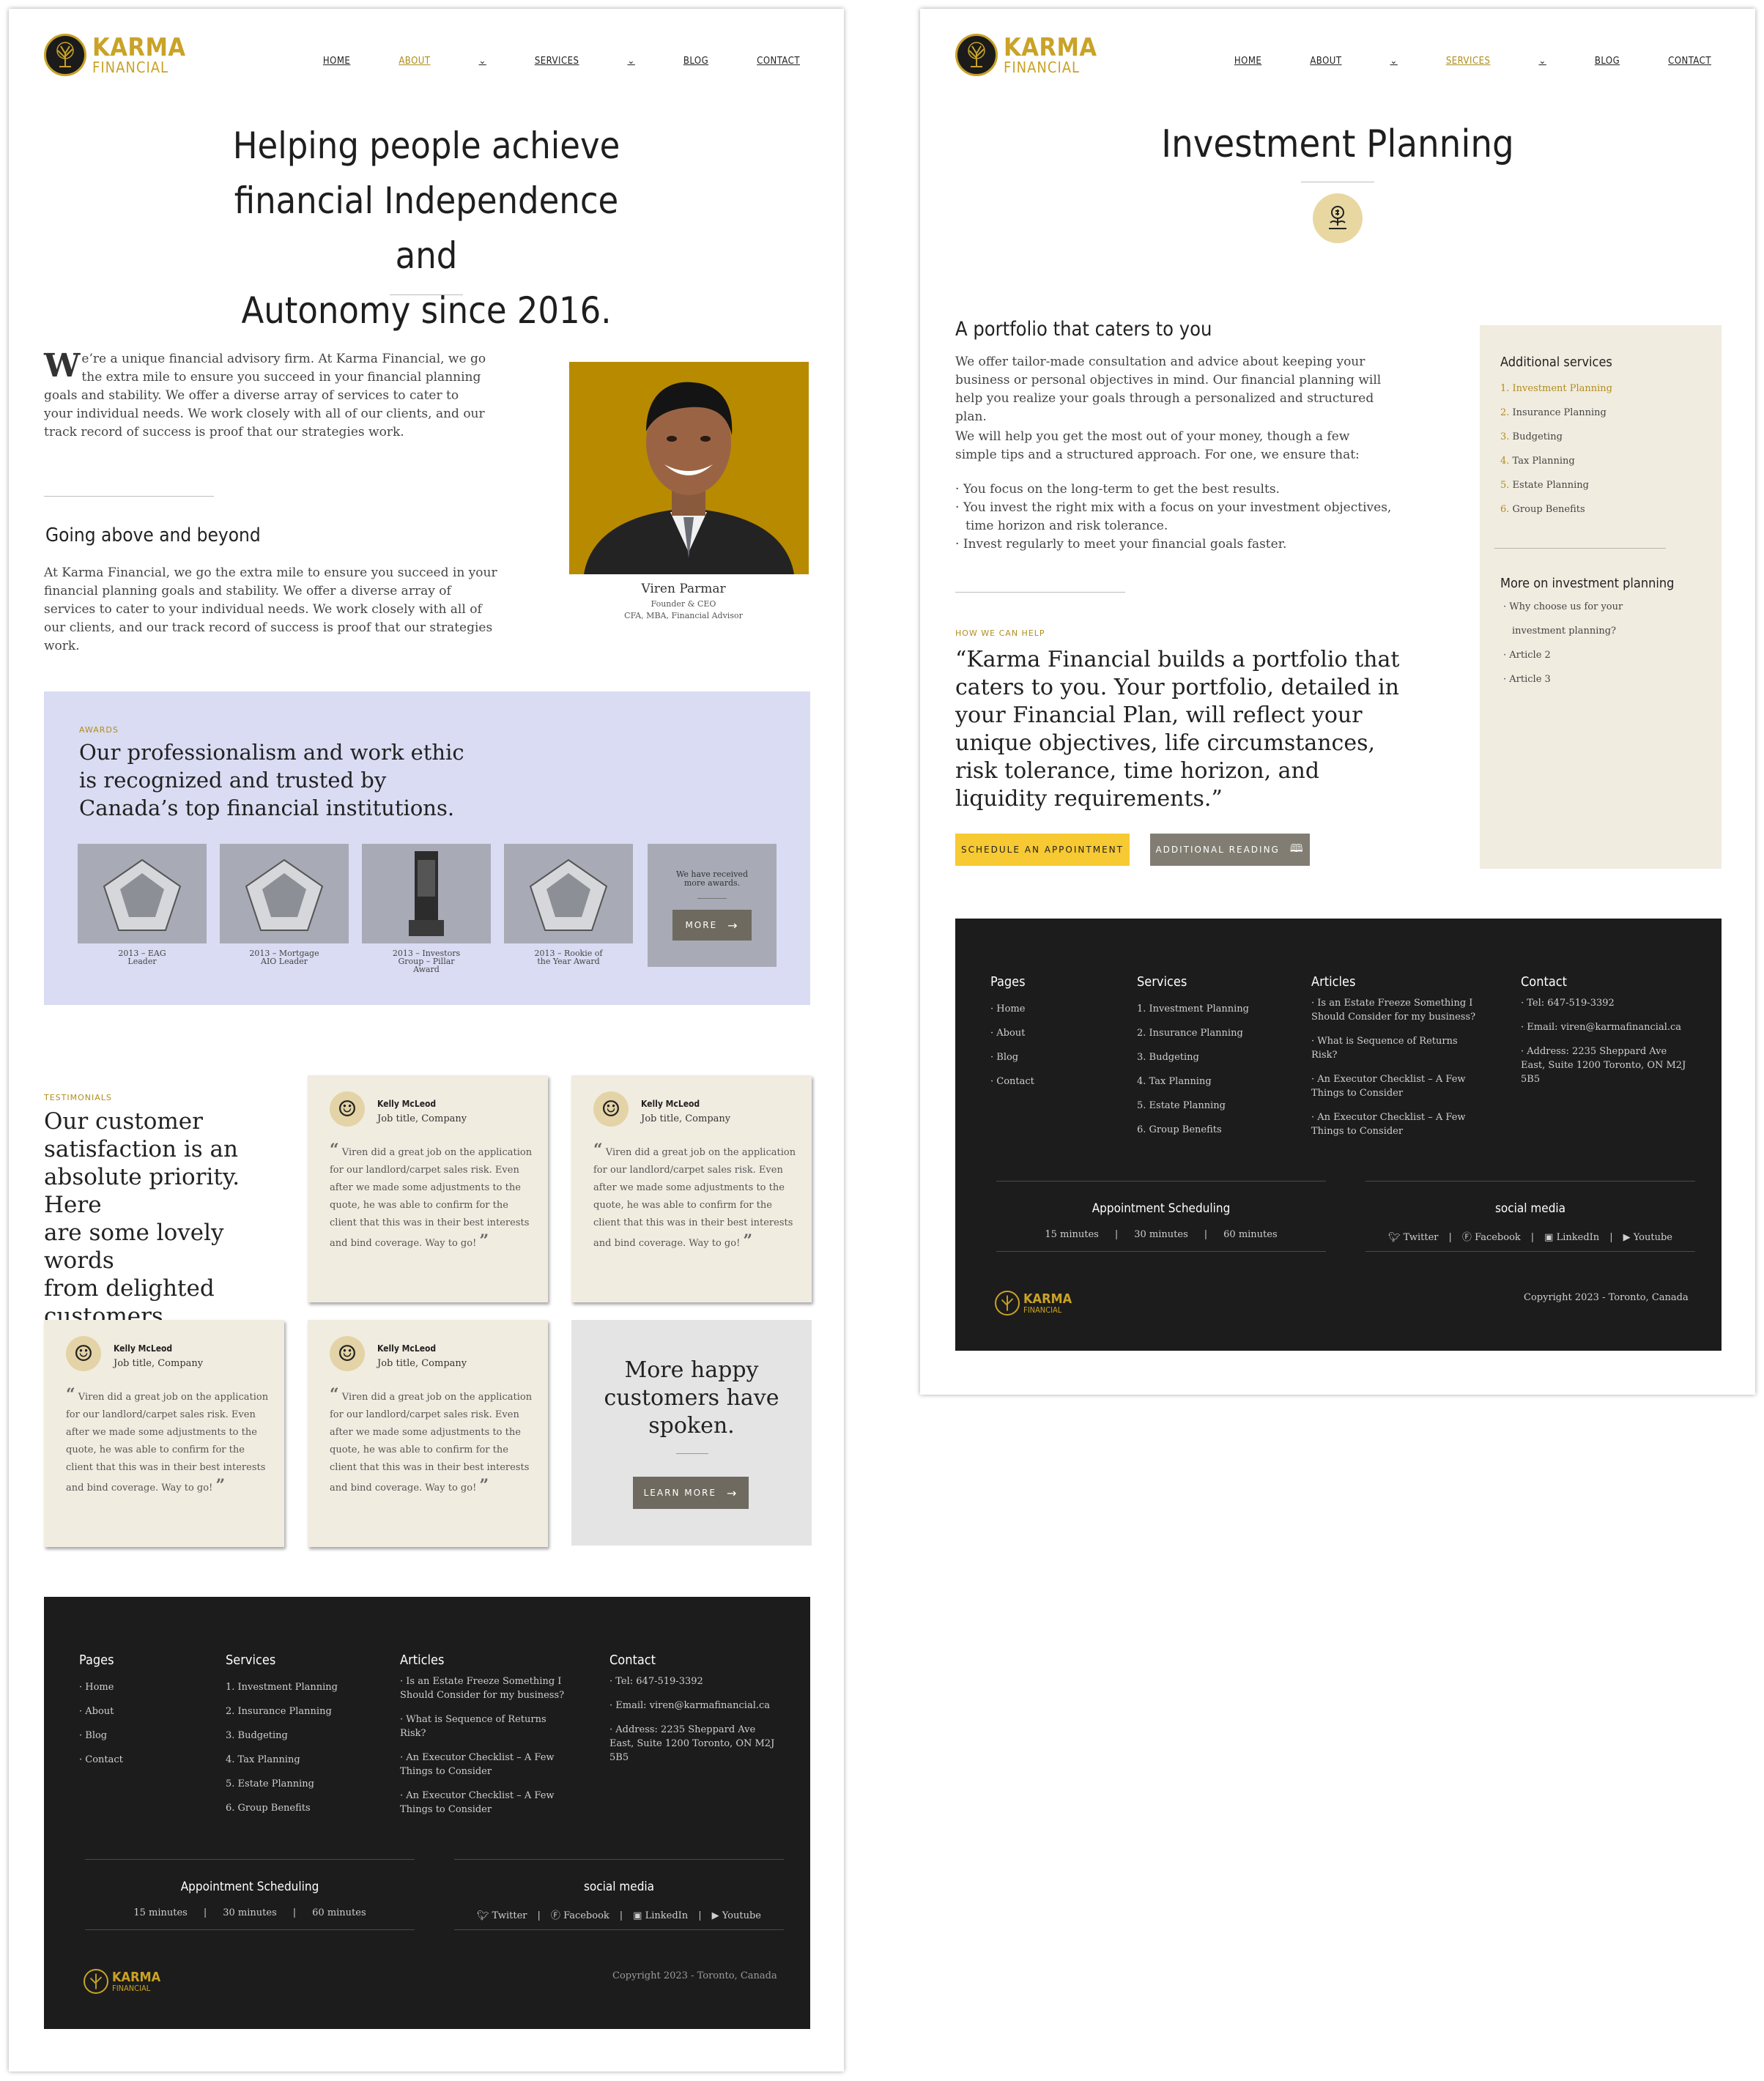  What do you see at coordinates (1566, 606) in the screenshot?
I see `sidebar-article-label: Why choose us for your` at bounding box center [1566, 606].